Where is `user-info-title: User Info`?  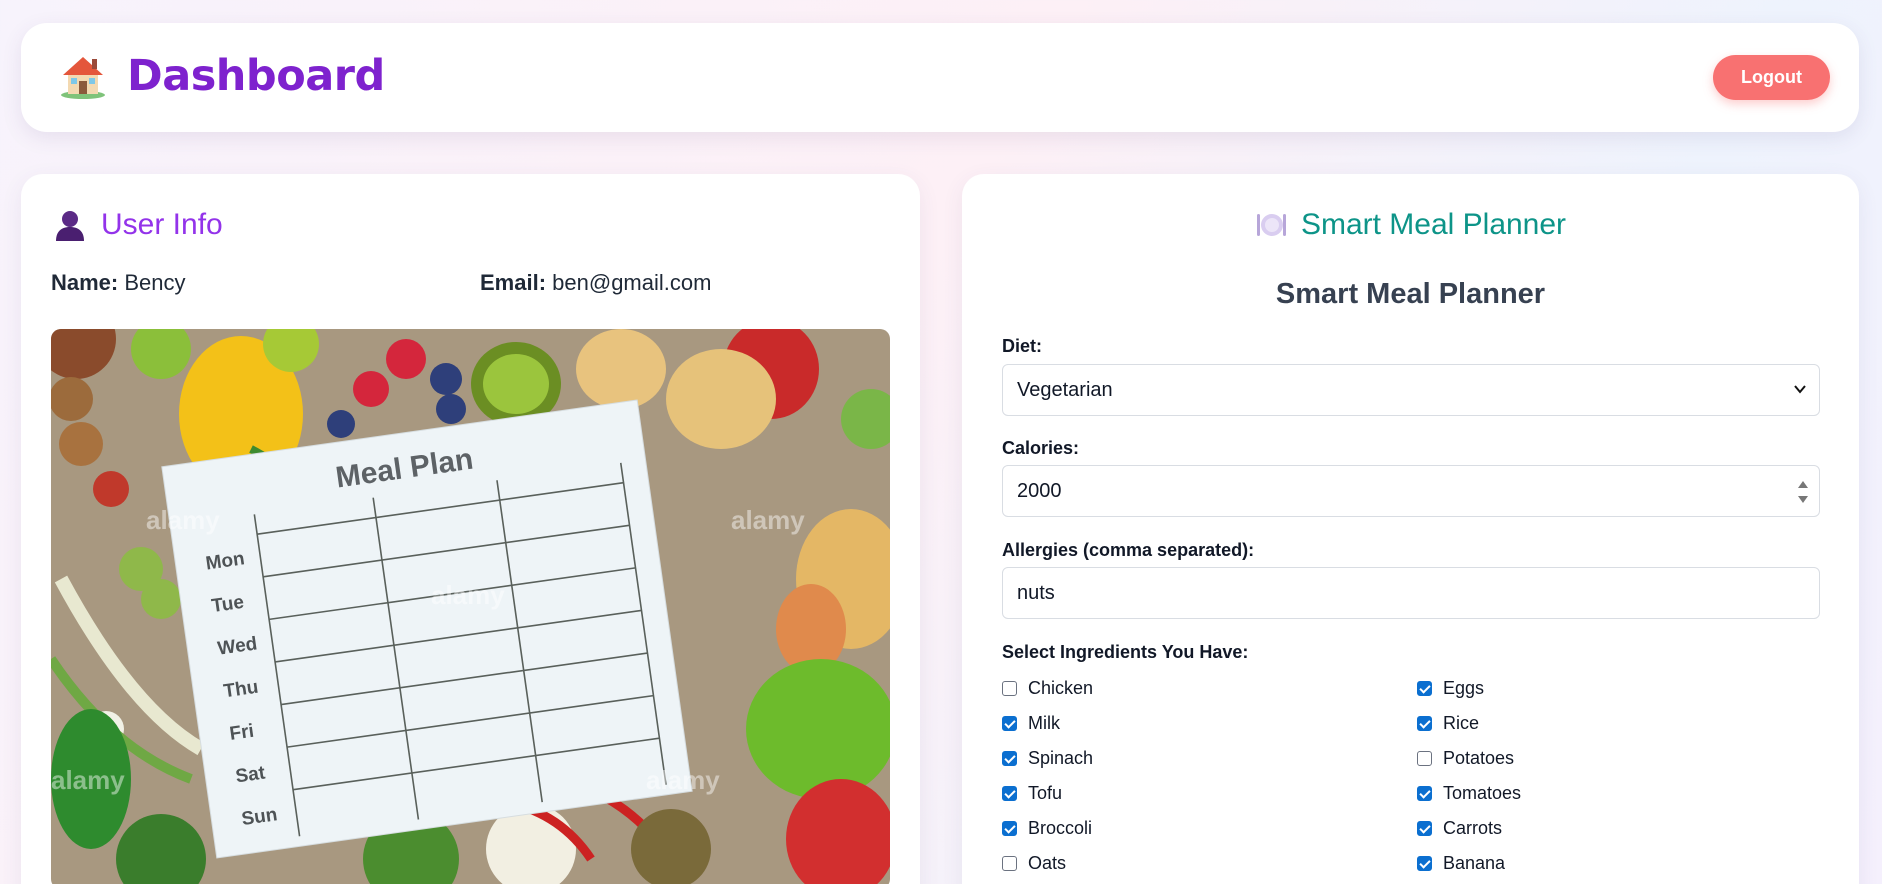 user-info-title: User Info is located at coordinates (162, 224).